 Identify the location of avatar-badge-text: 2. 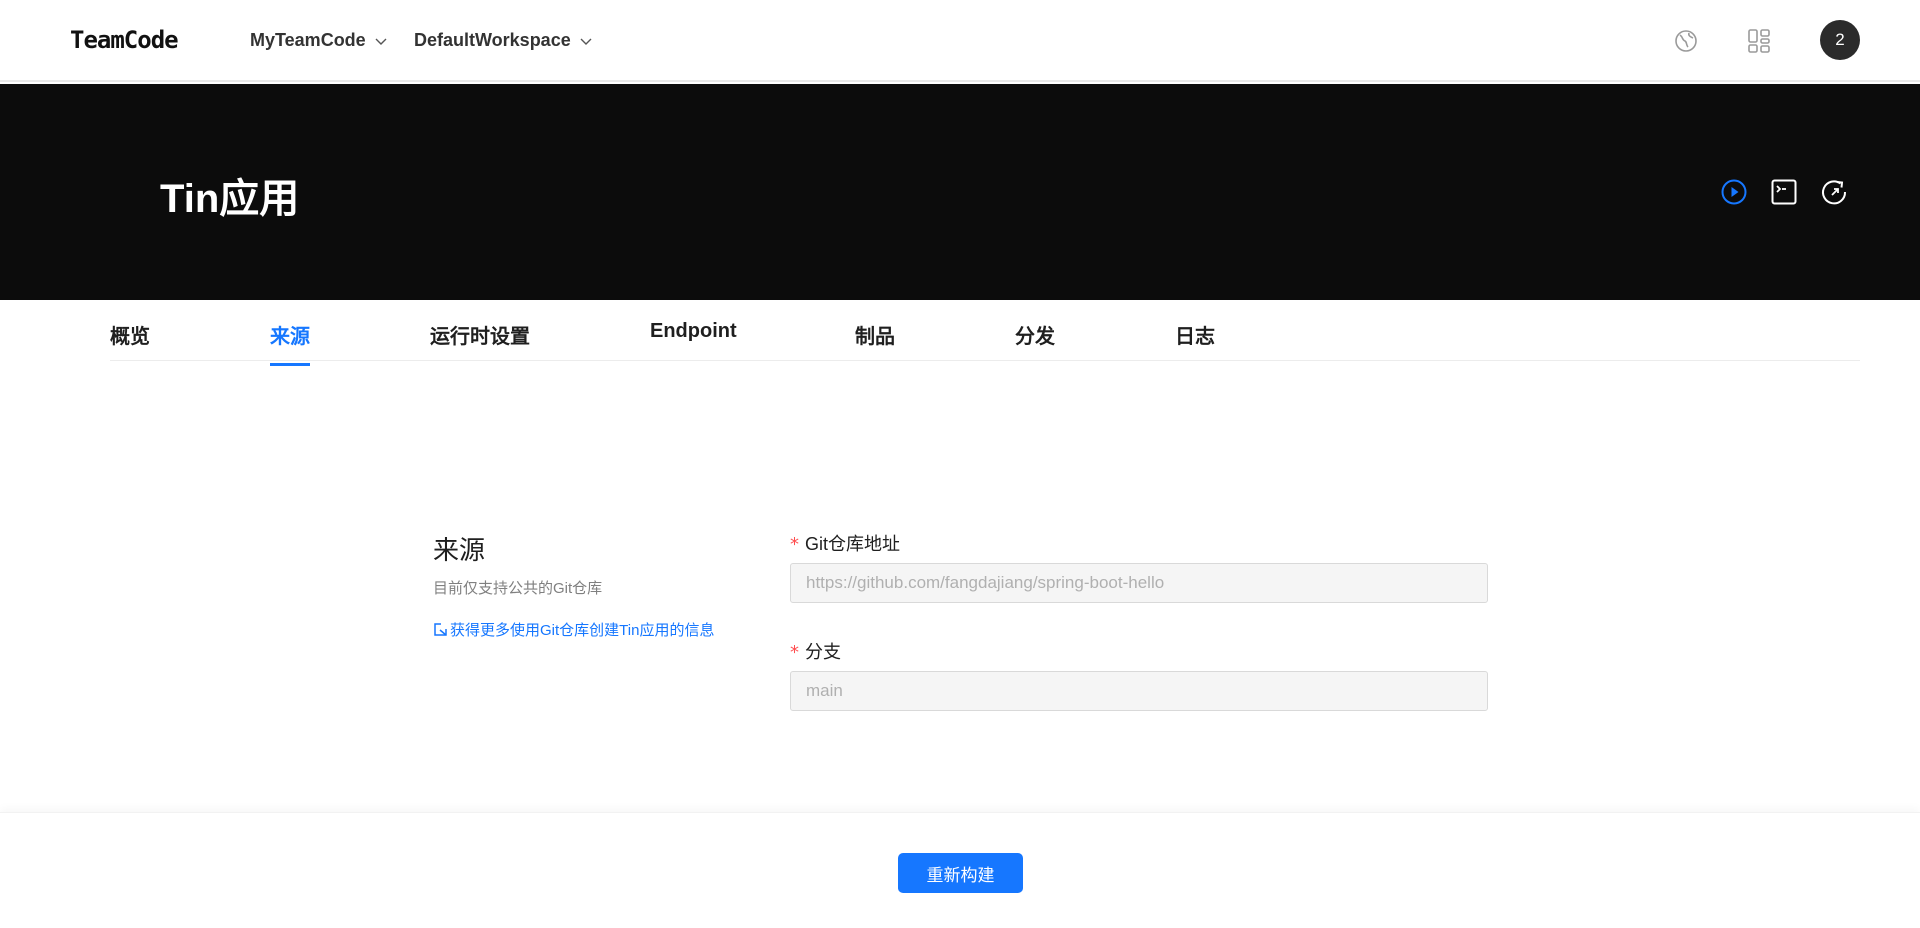
(1840, 39).